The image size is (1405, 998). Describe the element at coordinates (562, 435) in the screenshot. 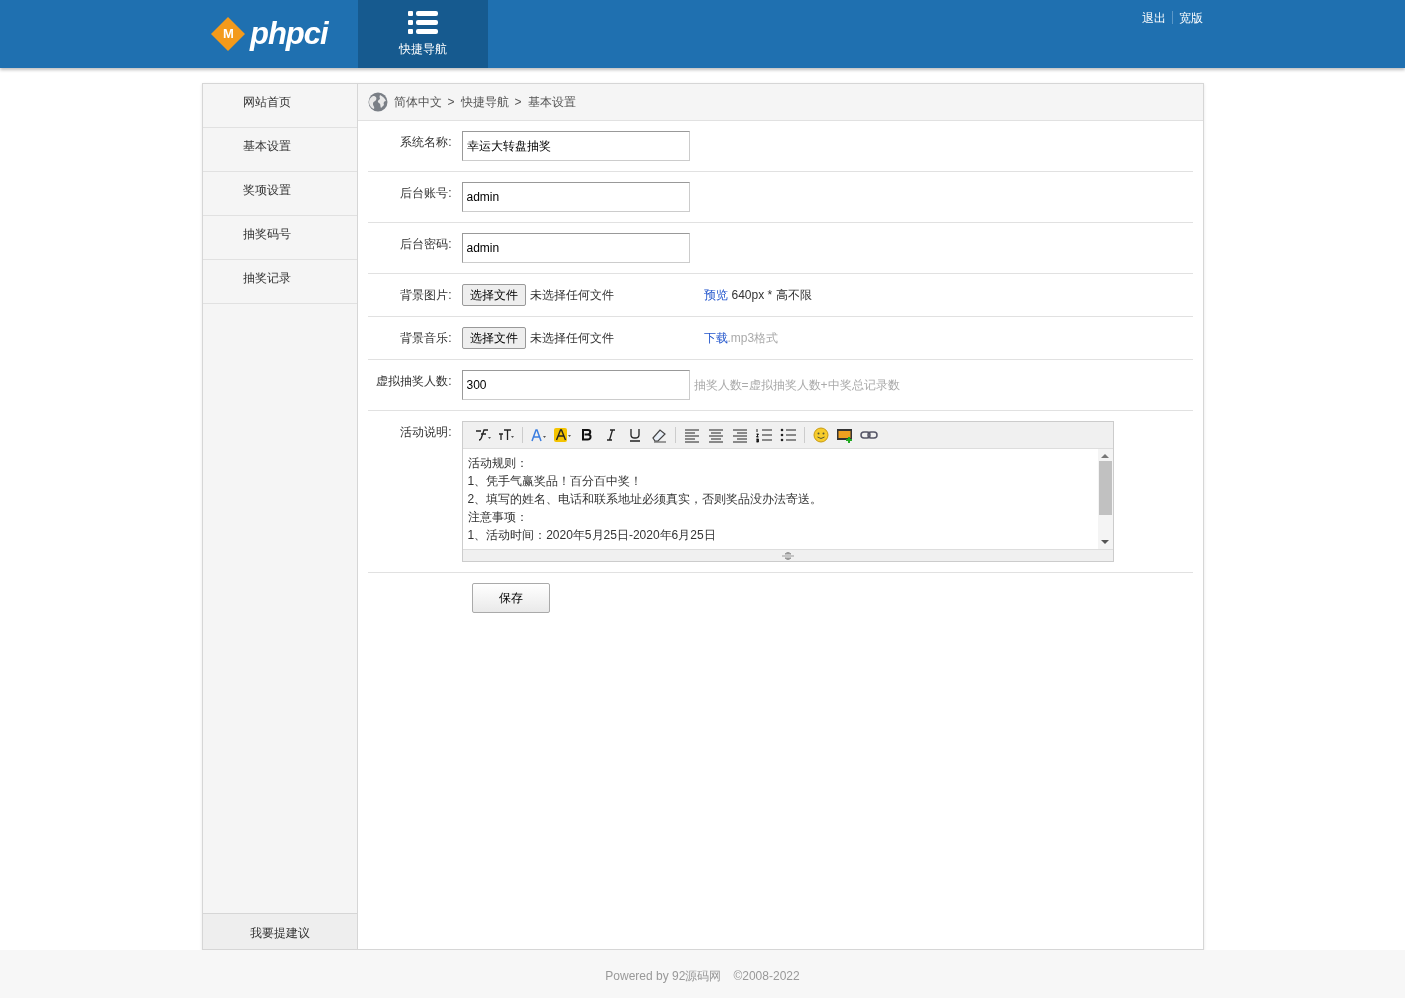

I see `highlight-icon` at that location.